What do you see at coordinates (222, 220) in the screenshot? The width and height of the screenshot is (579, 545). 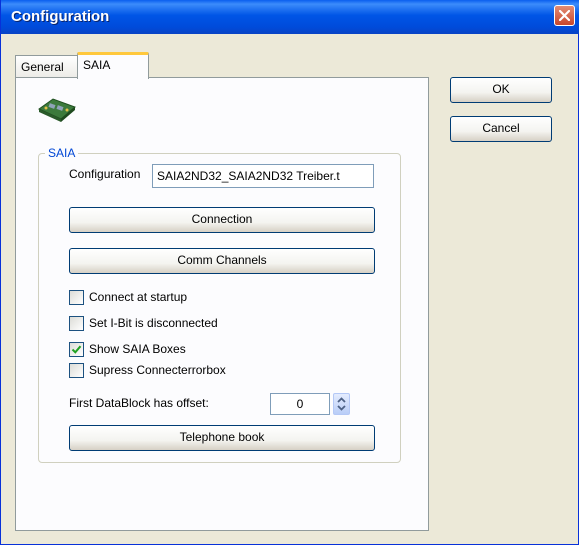 I see `connection-button: Connection` at bounding box center [222, 220].